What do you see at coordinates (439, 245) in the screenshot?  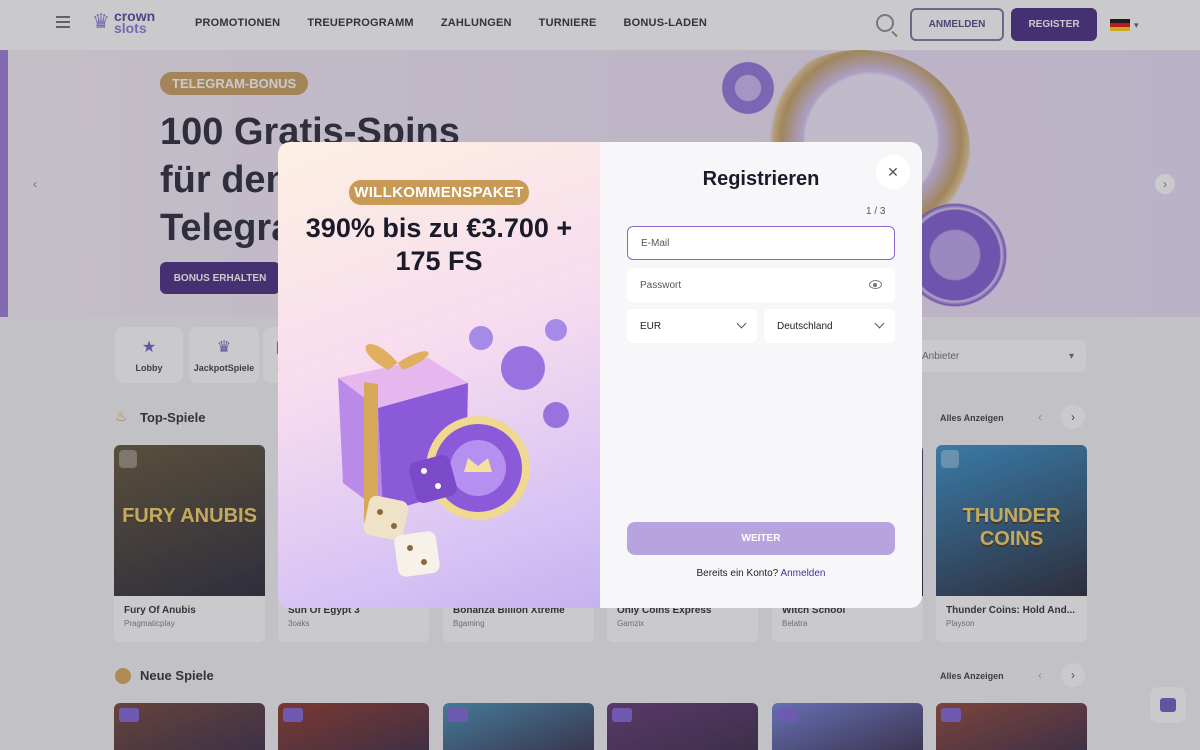 I see `promo-headline: 390% bis zu €3.700 + 175 FS` at bounding box center [439, 245].